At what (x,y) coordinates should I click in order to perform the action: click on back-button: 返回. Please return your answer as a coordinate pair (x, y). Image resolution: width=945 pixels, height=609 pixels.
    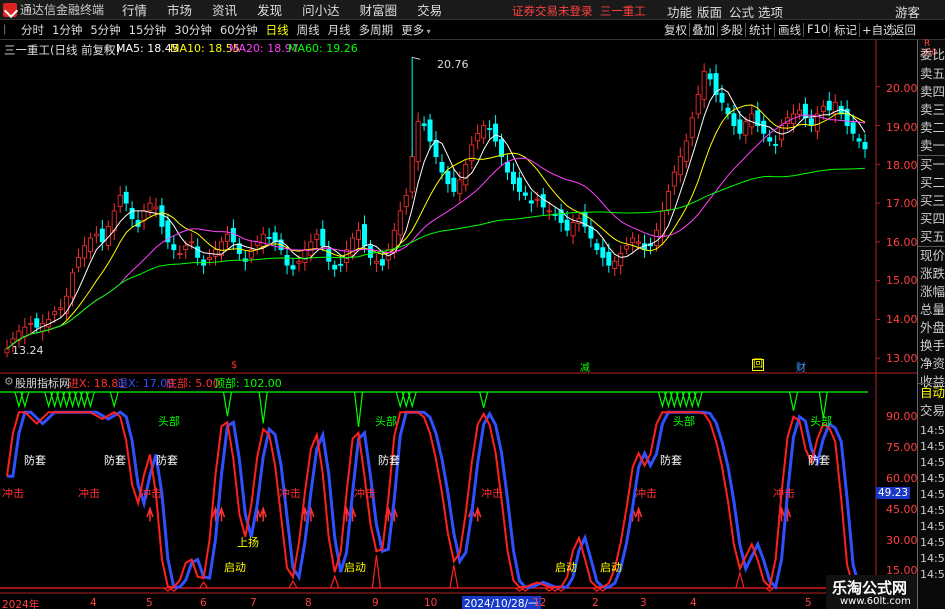
    Looking at the image, I should click on (904, 30).